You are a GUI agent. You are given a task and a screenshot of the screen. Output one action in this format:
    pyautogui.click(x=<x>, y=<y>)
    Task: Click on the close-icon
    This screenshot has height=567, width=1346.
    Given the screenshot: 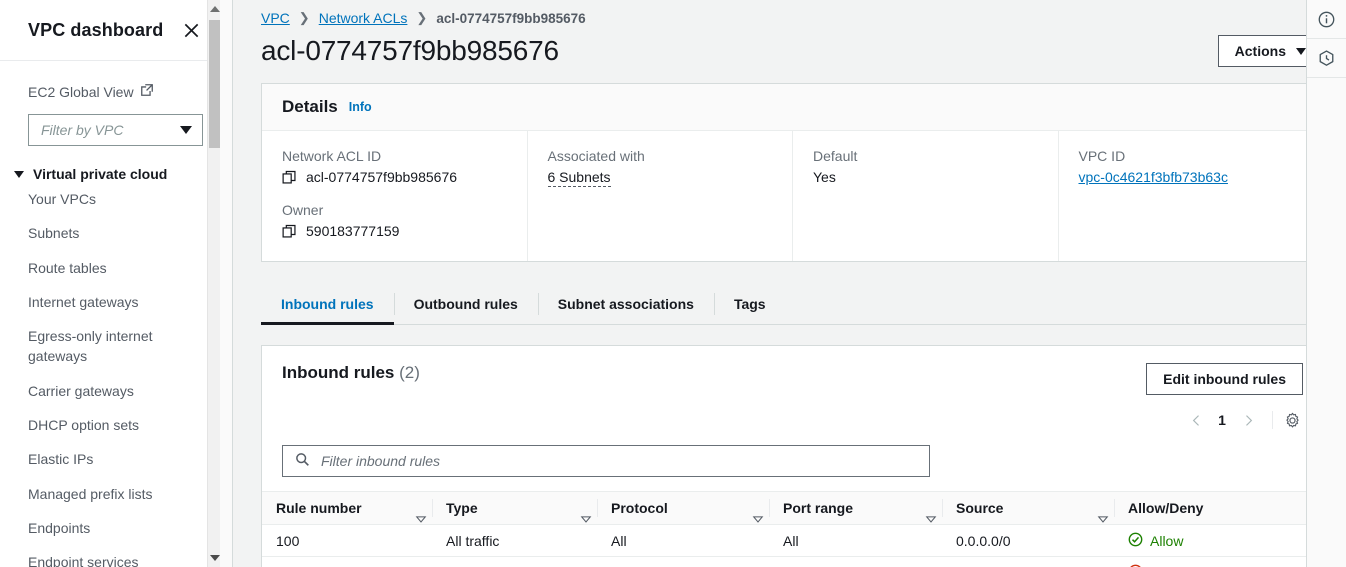 What is the action you would take?
    pyautogui.click(x=191, y=30)
    